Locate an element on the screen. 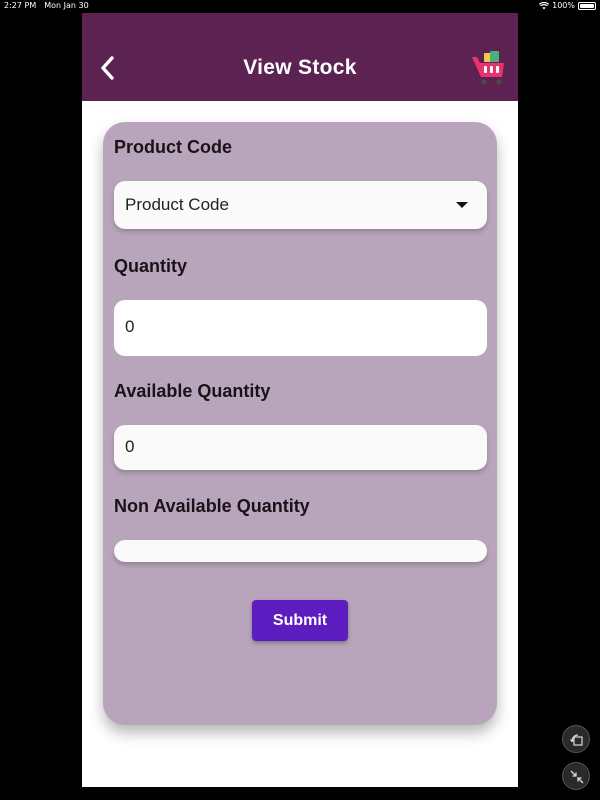 The image size is (600, 800). collapse-button is located at coordinates (576, 776).